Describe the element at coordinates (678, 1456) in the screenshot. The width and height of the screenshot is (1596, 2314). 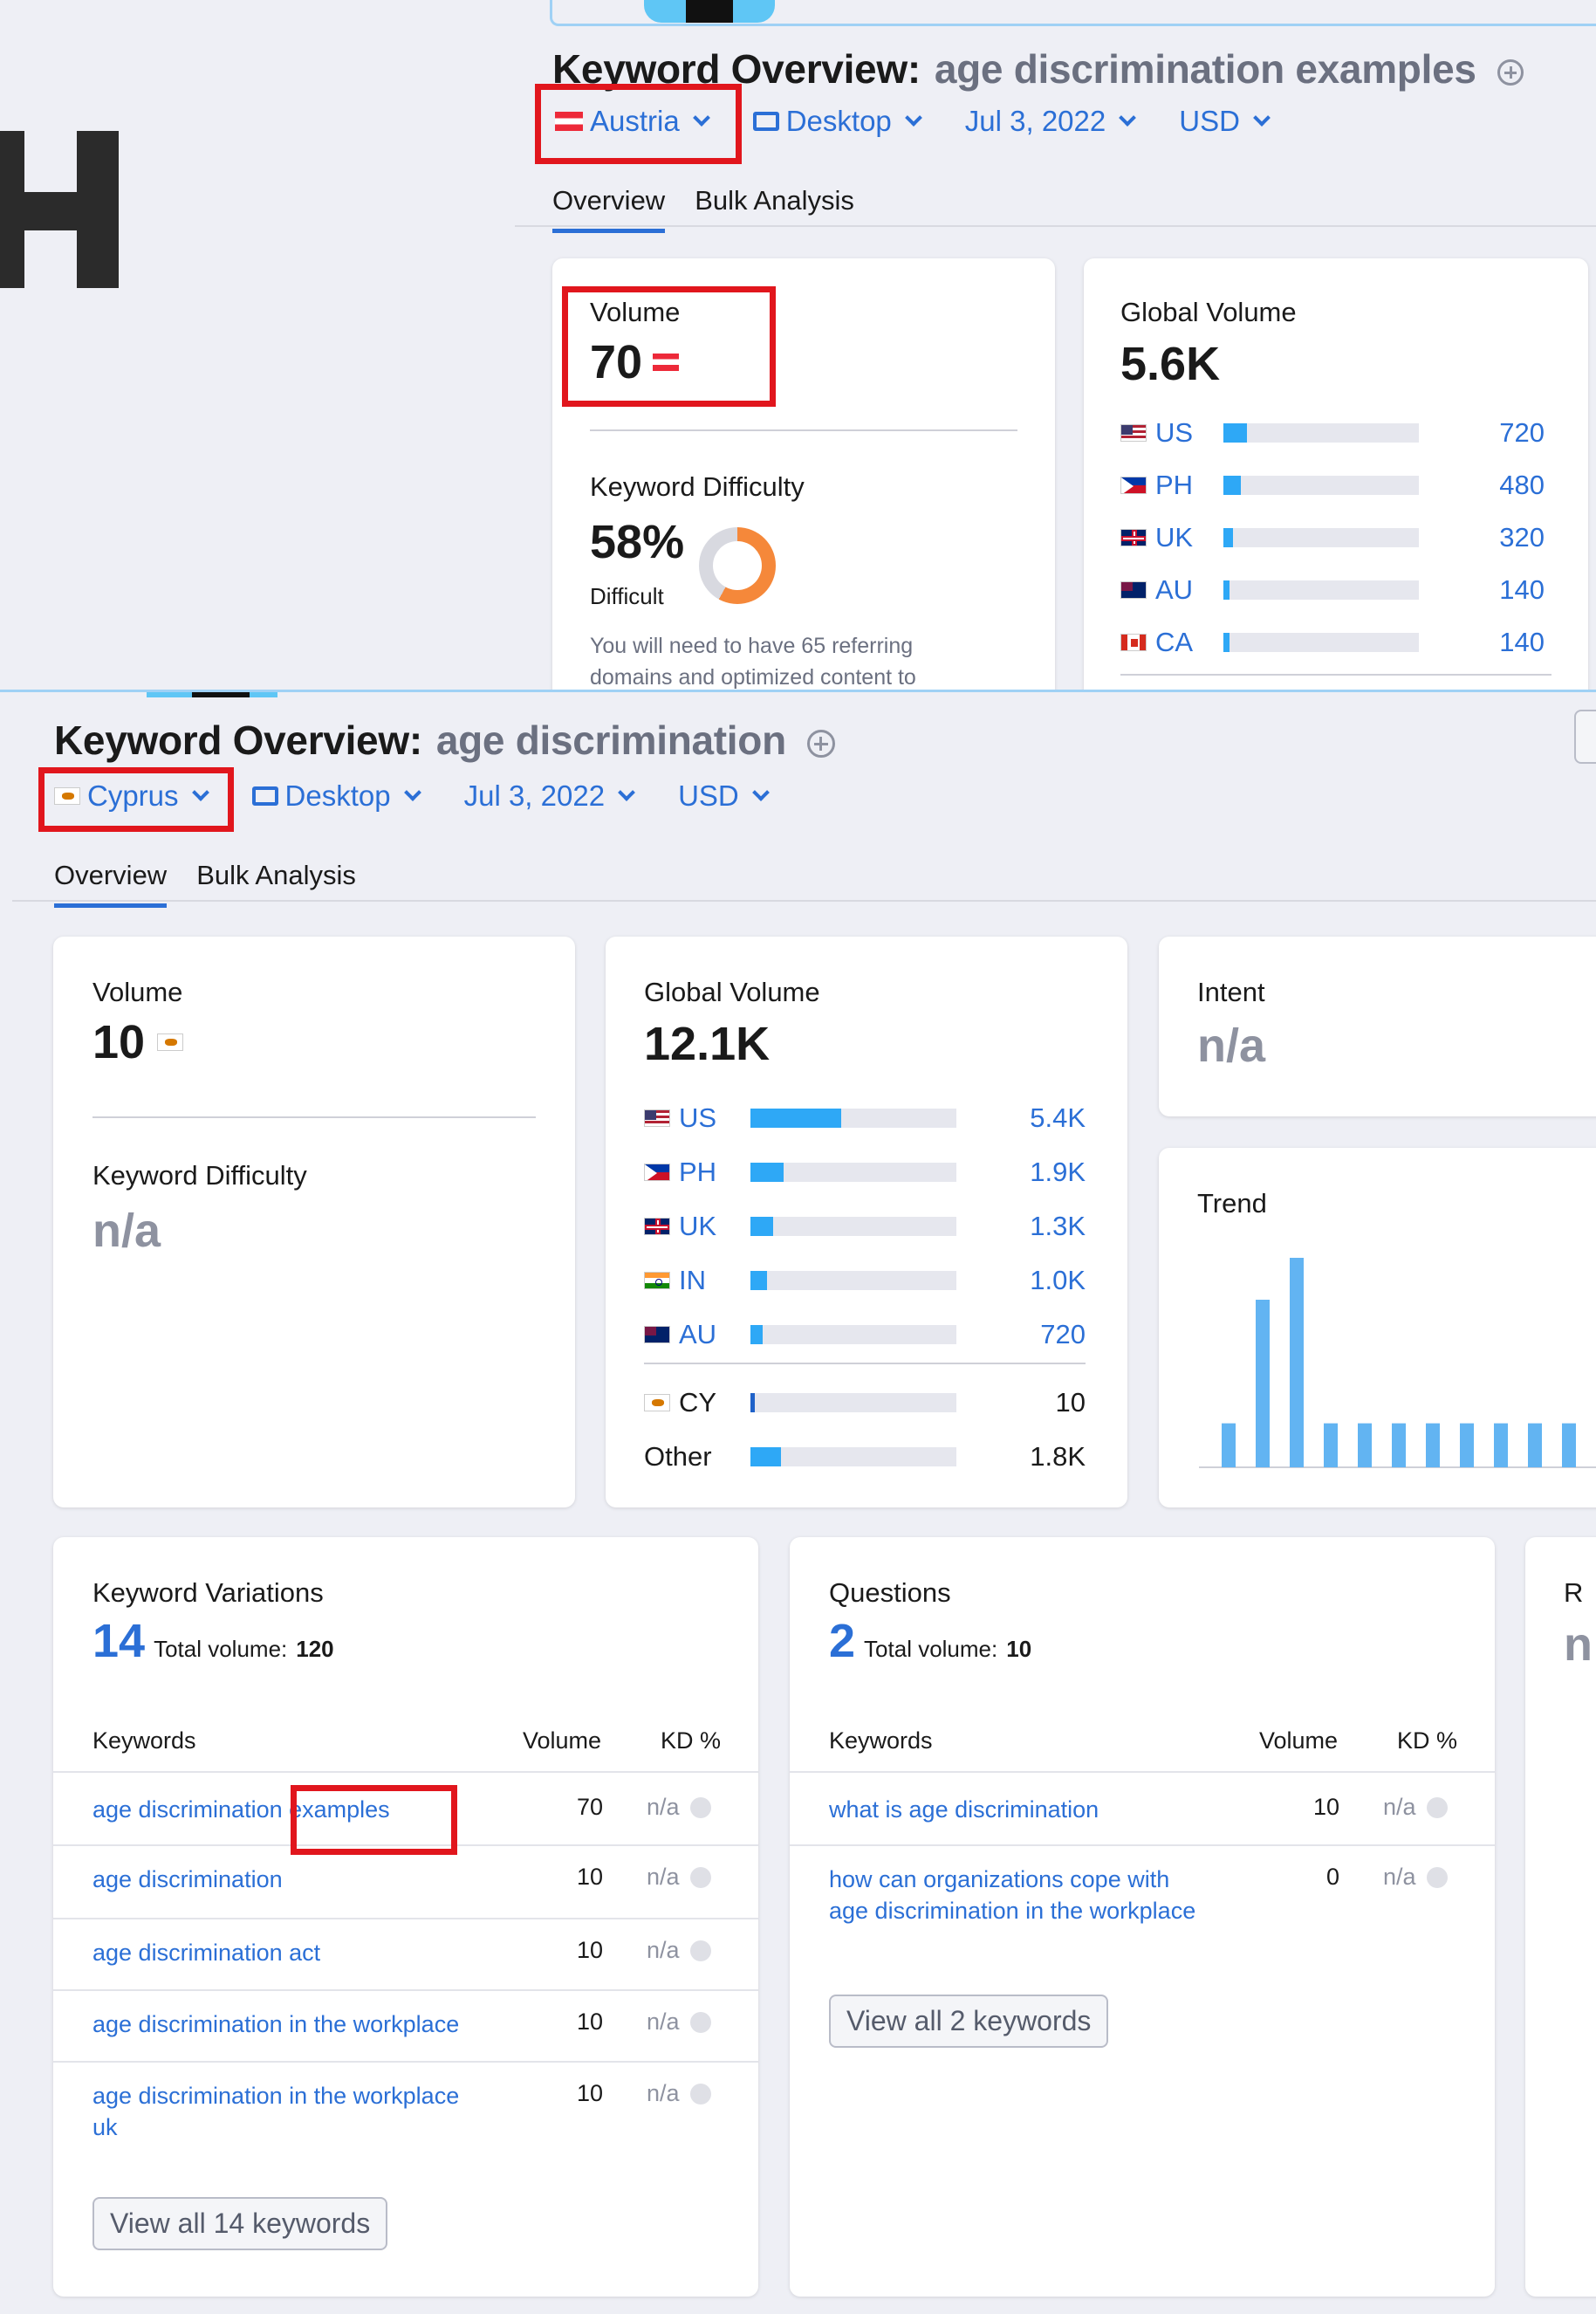
I see `country-code: Other` at that location.